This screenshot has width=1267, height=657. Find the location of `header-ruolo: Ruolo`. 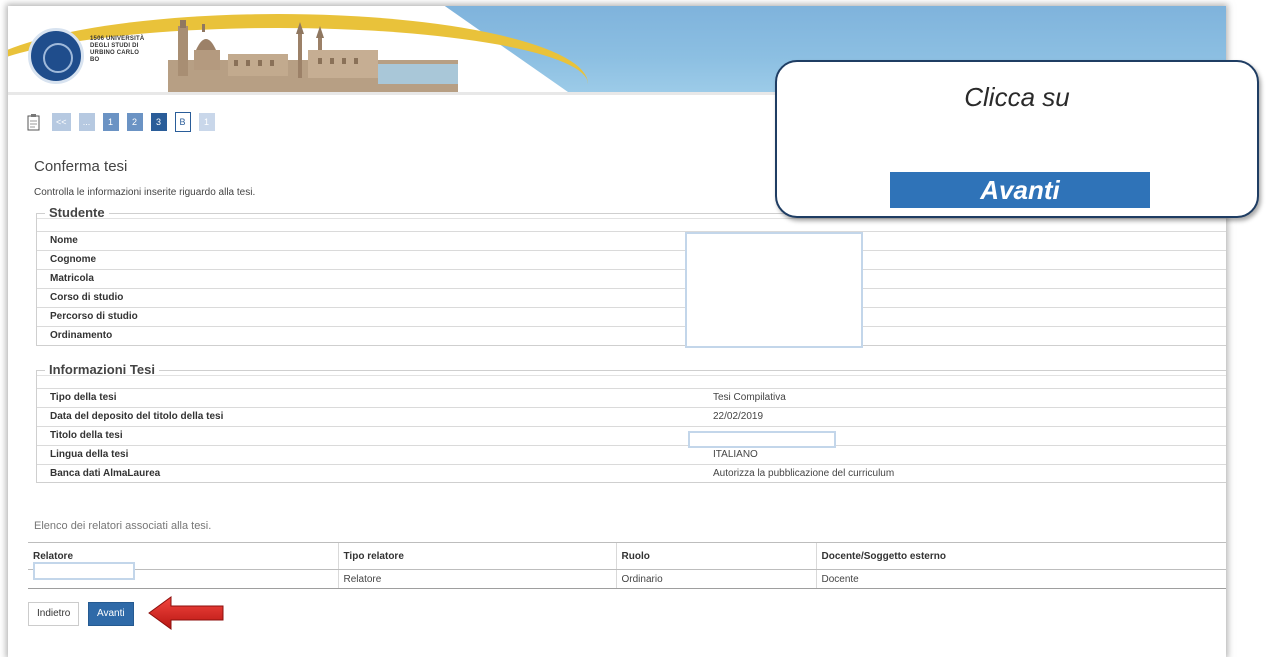

header-ruolo: Ruolo is located at coordinates (715, 556).